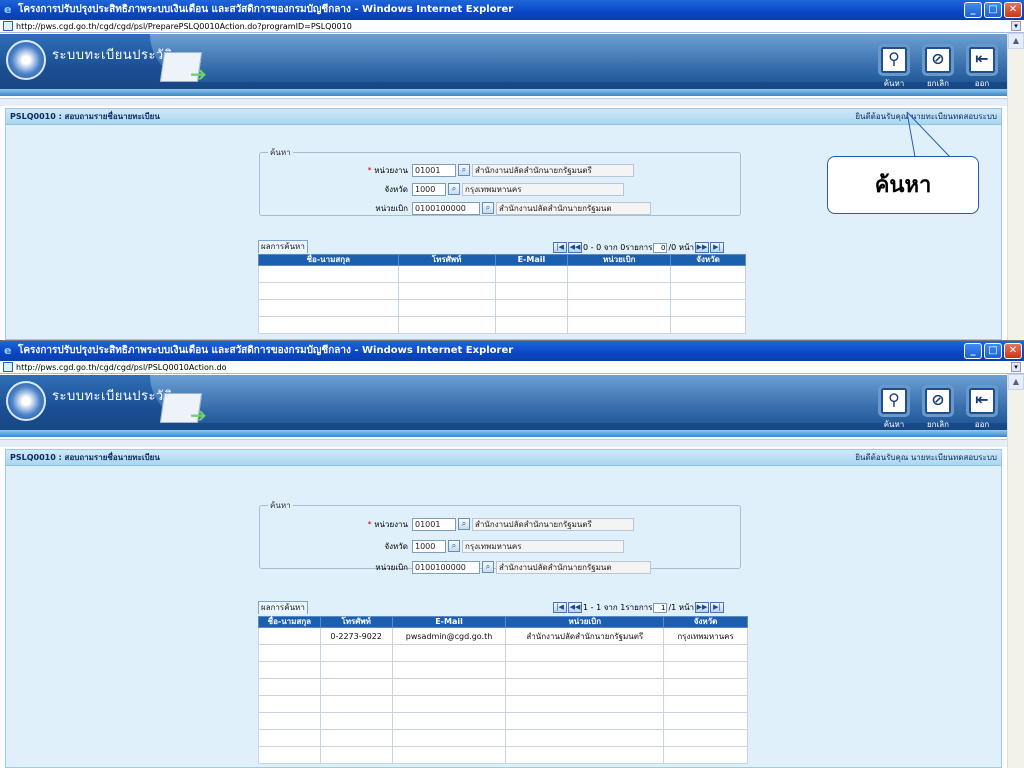 Image resolution: width=1024 pixels, height=768 pixels. What do you see at coordinates (396, 546) in the screenshot?
I see `province-label: จังหวัด` at bounding box center [396, 546].